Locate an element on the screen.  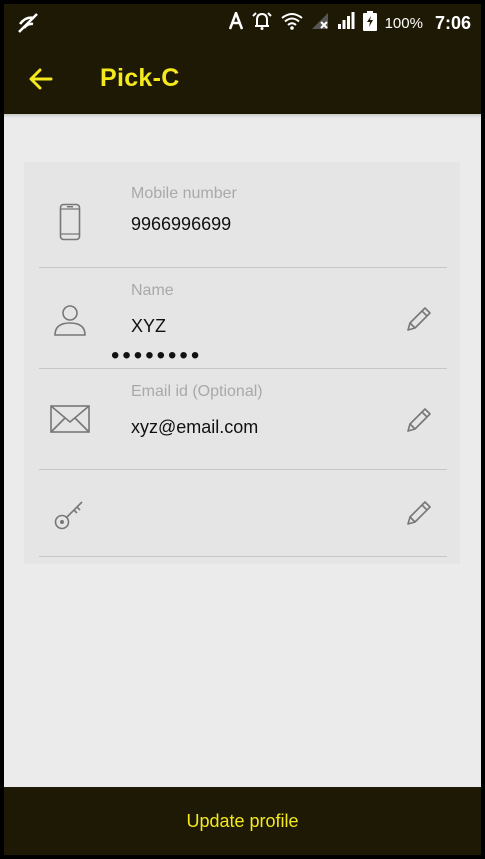
person-icon is located at coordinates (70, 320).